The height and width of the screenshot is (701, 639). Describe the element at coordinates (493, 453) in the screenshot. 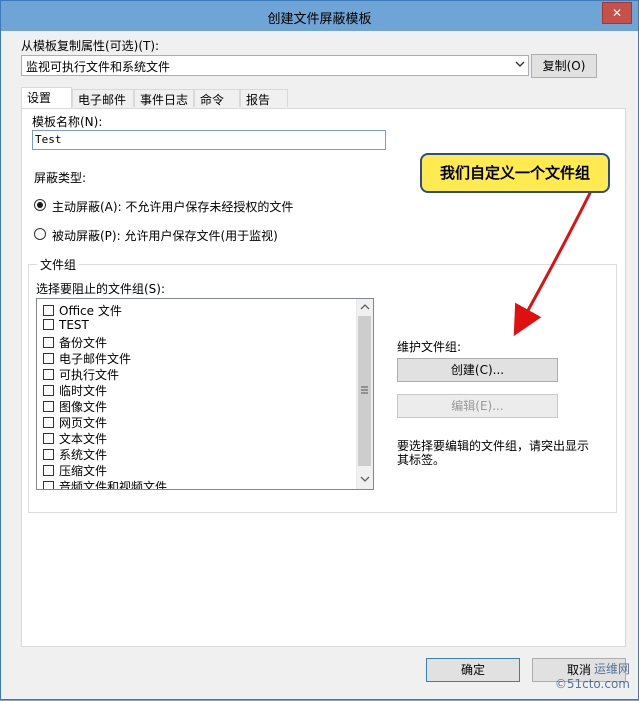

I see `edit-hint: 要选择要编辑的文件组，请突出显示其标签。` at that location.